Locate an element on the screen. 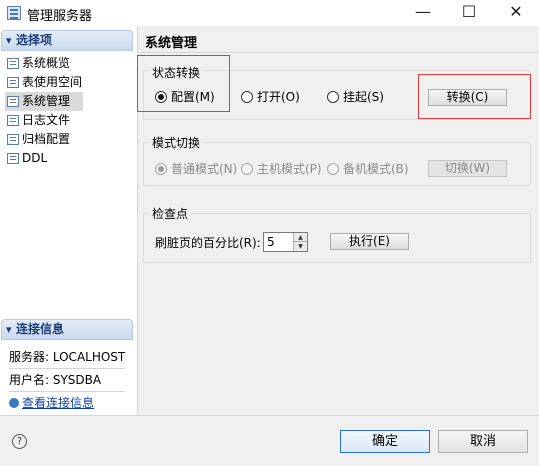  dirty-page-percent-spinner: 5 ▲ ▼ is located at coordinates (285, 242).